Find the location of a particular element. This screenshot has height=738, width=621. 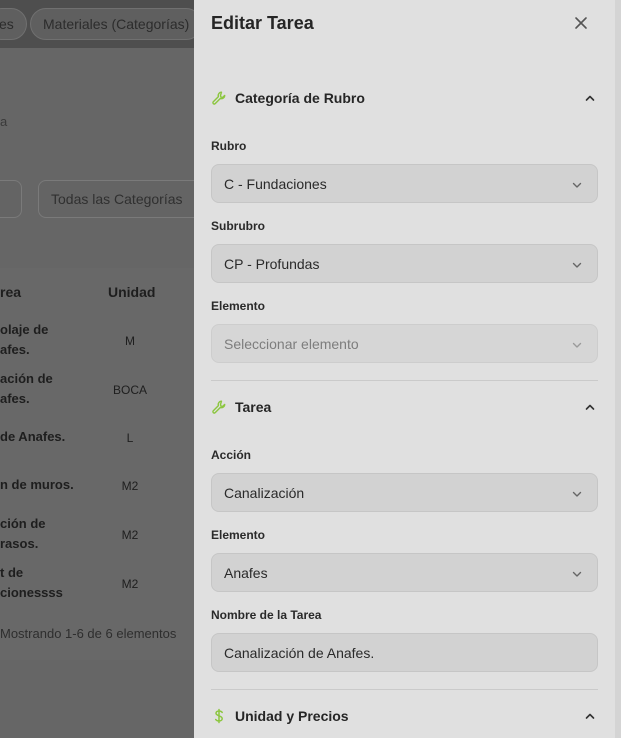

dollar-icon is located at coordinates (218, 716).